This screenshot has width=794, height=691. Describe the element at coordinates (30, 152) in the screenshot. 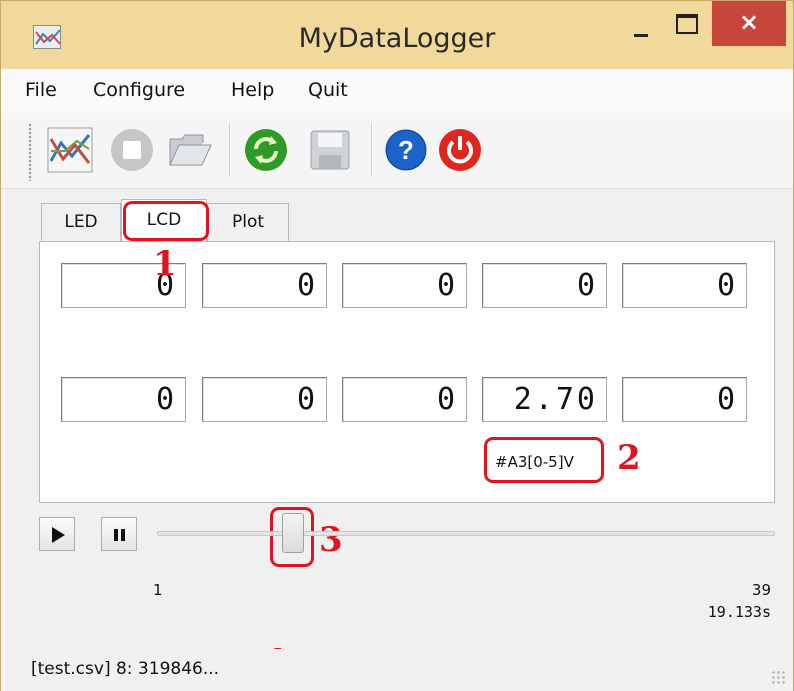

I see `toolbar-grip` at that location.